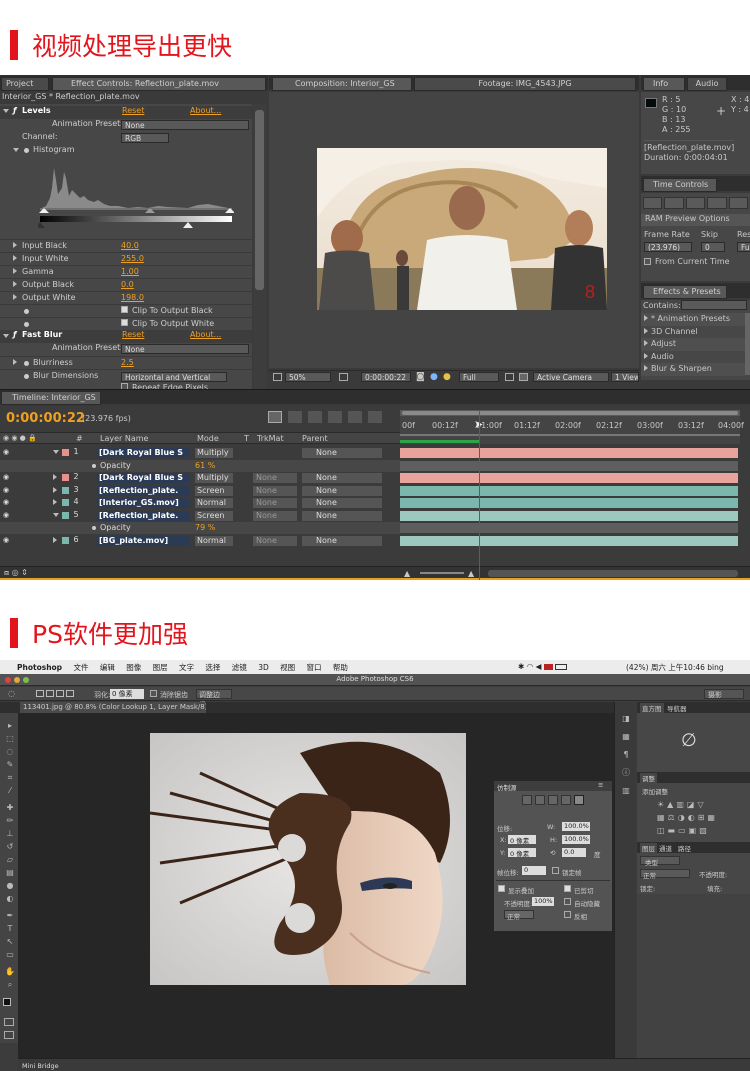  Describe the element at coordinates (738, 203) in the screenshot. I see `last-frame-button` at that location.